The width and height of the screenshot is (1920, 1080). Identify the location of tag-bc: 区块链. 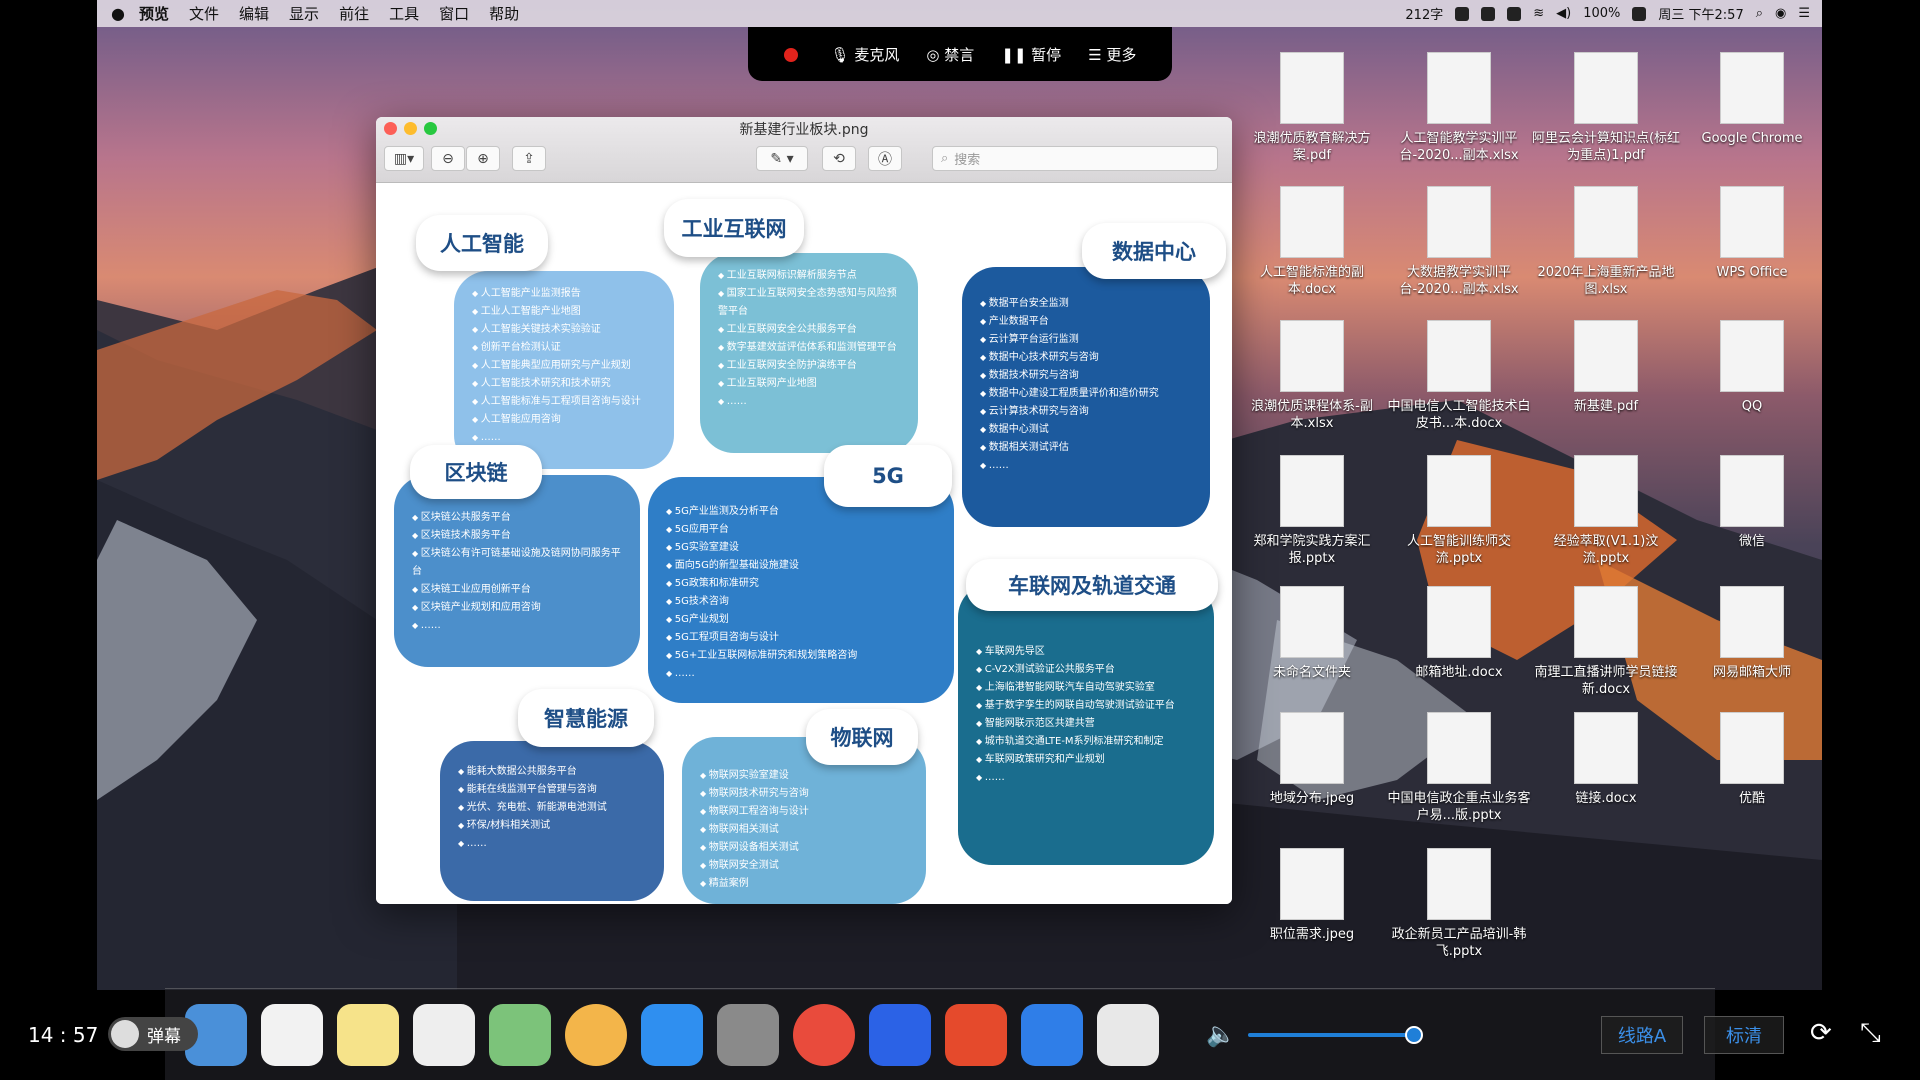
(476, 472).